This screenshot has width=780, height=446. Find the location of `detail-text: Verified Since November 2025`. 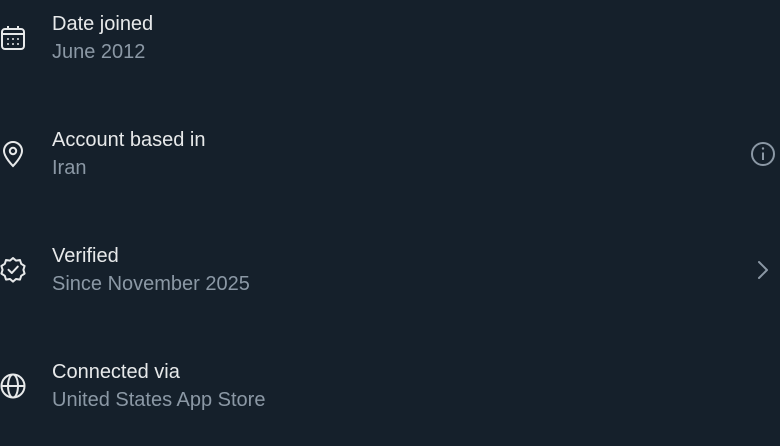

detail-text: Verified Since November 2025 is located at coordinates (151, 270).